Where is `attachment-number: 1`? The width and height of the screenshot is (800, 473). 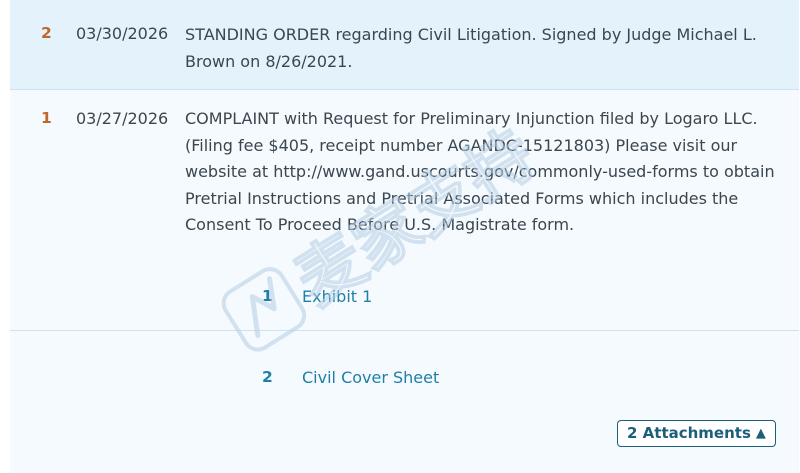 attachment-number: 1 is located at coordinates (267, 296).